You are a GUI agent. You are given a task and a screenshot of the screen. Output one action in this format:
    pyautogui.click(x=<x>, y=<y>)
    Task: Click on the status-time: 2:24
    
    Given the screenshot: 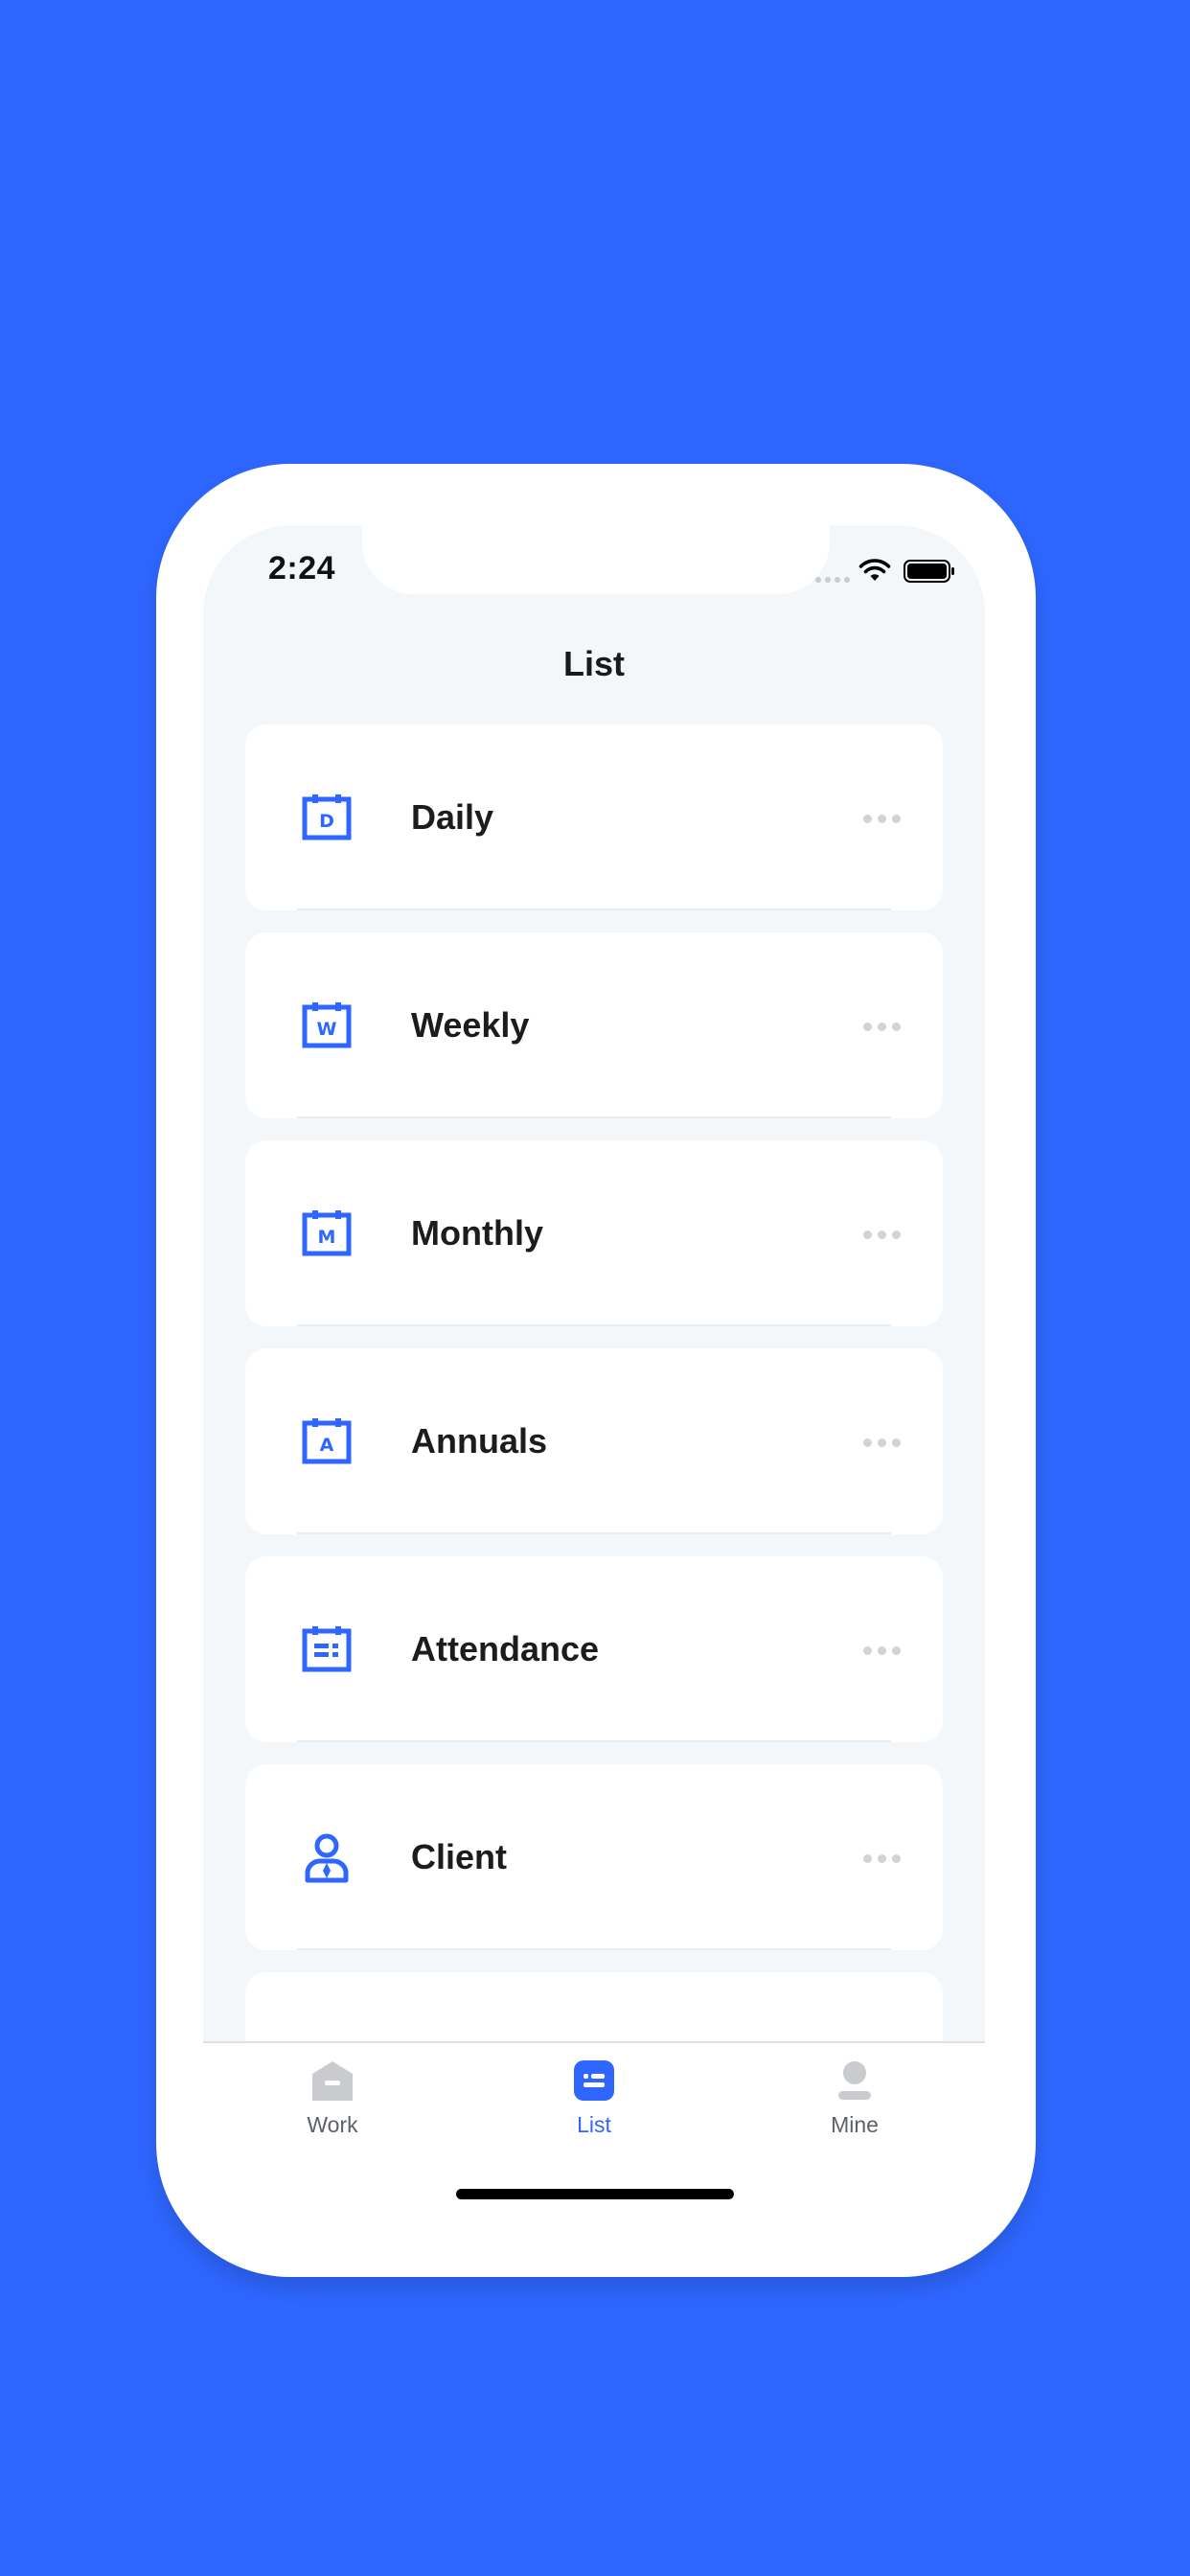 What is the action you would take?
    pyautogui.click(x=302, y=568)
    